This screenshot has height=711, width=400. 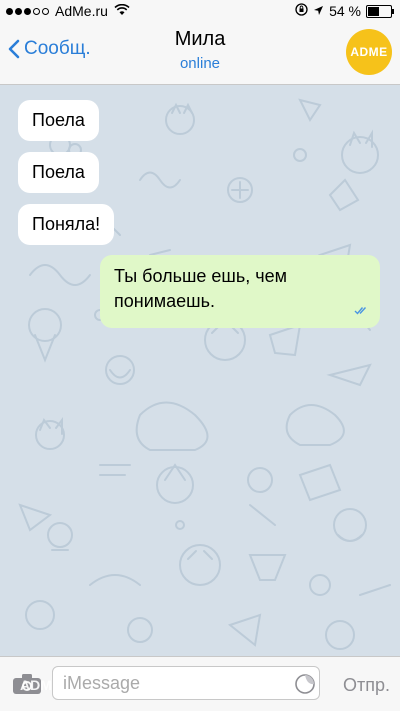 I want to click on message-input, so click(x=186, y=683).